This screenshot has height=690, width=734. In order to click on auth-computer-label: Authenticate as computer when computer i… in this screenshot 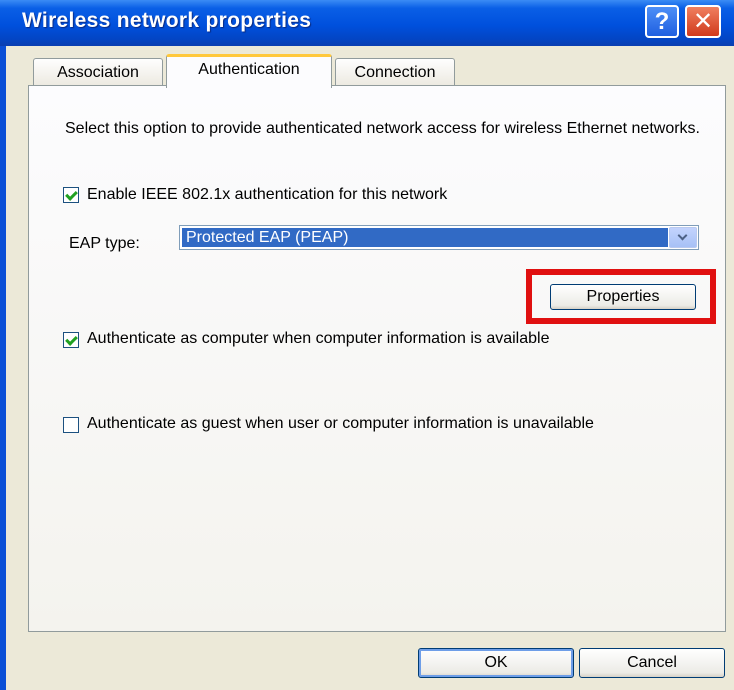, I will do `click(318, 338)`.